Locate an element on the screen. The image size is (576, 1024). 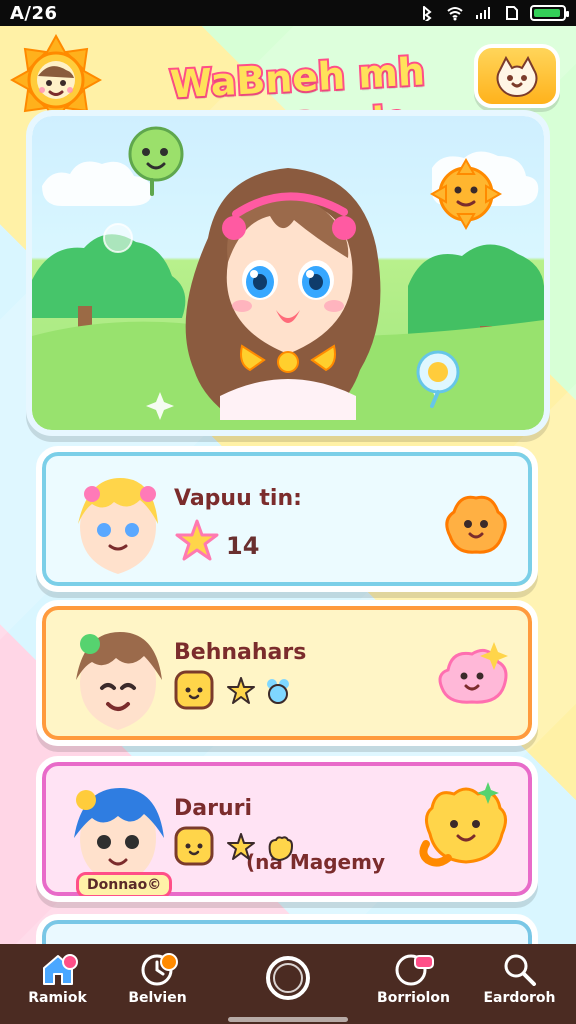
nav-item-4: Borriolon is located at coordinates (413, 987).